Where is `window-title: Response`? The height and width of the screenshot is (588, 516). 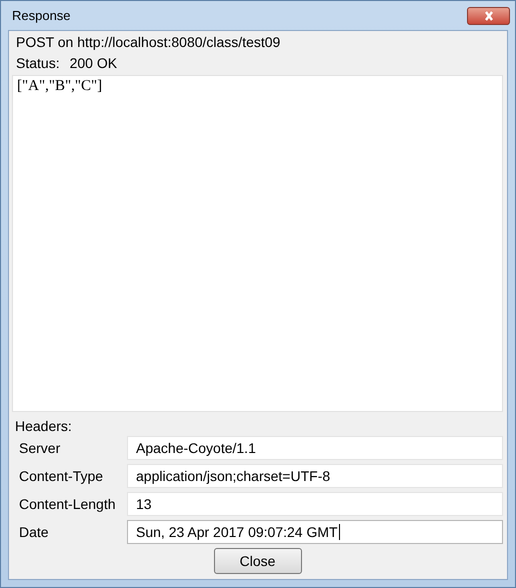 window-title: Response is located at coordinates (41, 15).